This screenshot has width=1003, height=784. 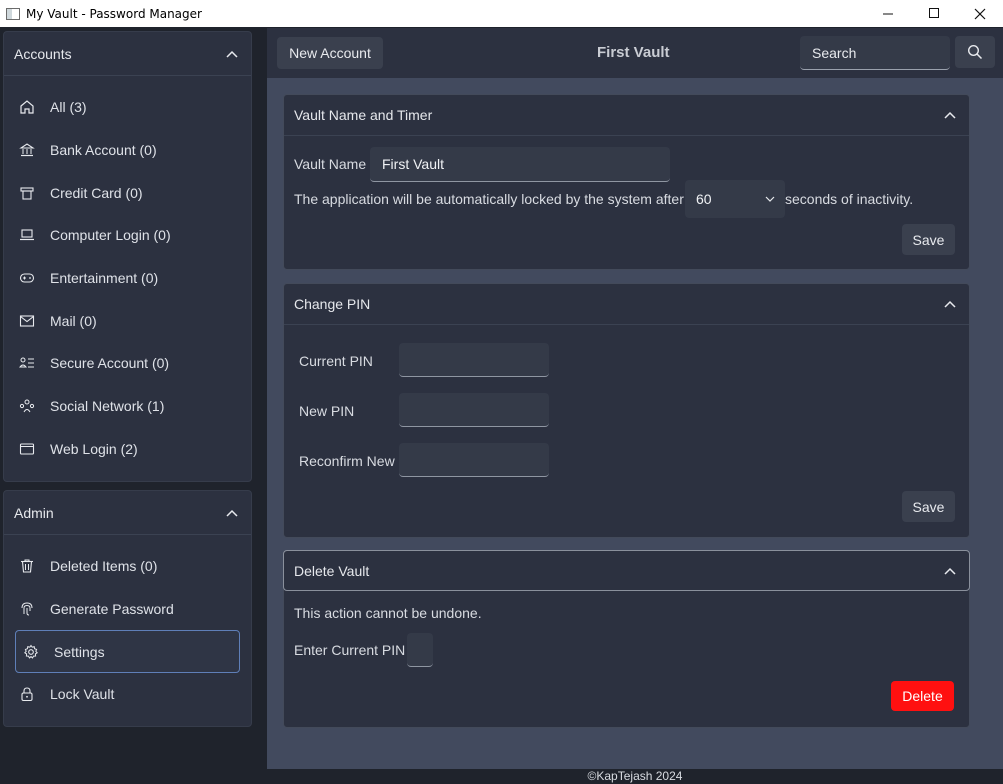 What do you see at coordinates (114, 13) in the screenshot?
I see `window-title: My Vault - Password Manager` at bounding box center [114, 13].